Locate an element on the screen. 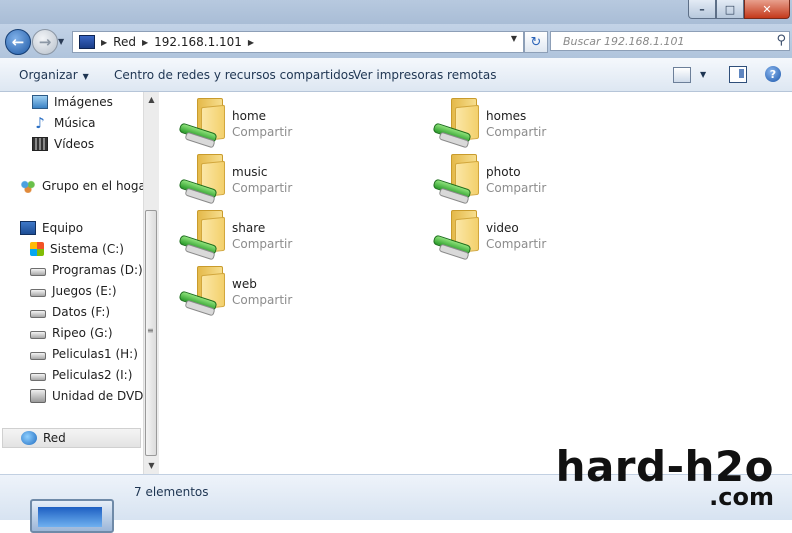  share-item-photo: photo Compartir is located at coordinates (533, 176).